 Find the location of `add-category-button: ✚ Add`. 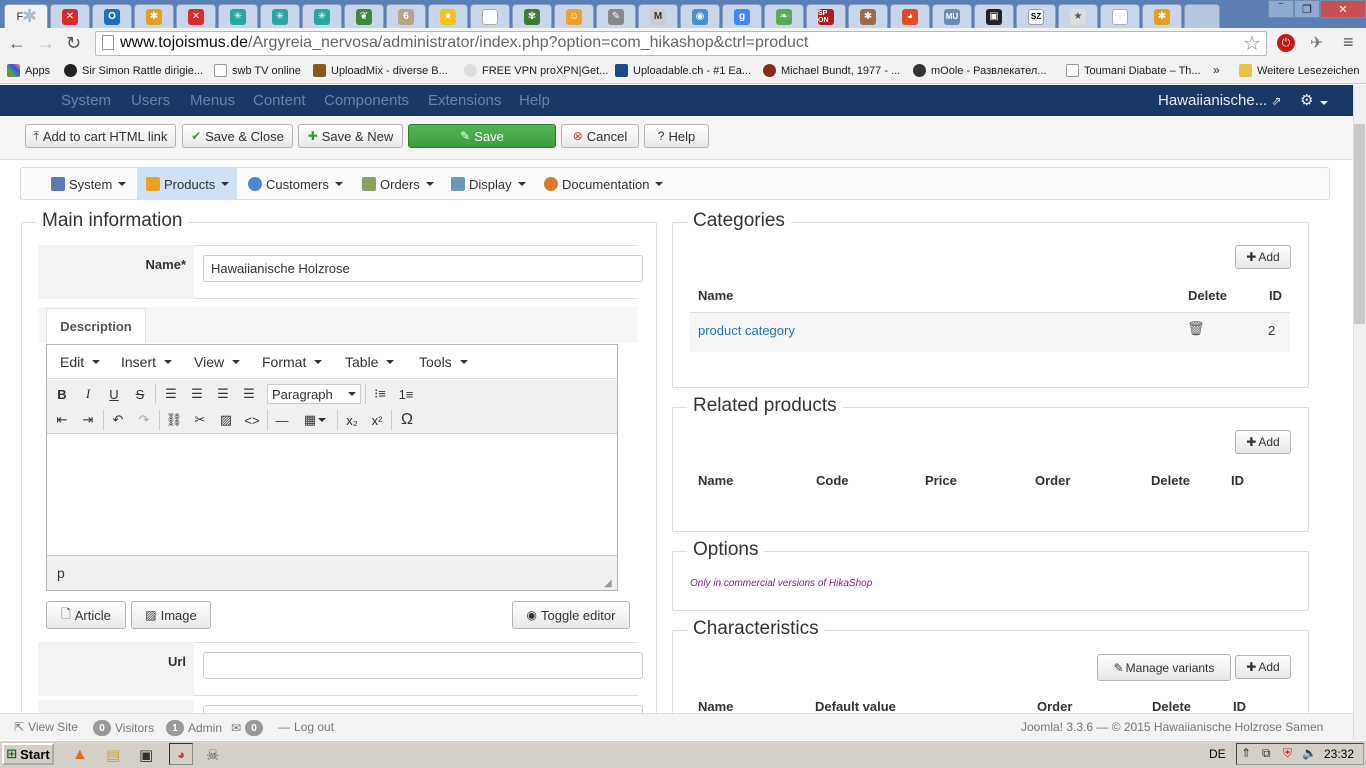

add-category-button: ✚ Add is located at coordinates (1263, 257).